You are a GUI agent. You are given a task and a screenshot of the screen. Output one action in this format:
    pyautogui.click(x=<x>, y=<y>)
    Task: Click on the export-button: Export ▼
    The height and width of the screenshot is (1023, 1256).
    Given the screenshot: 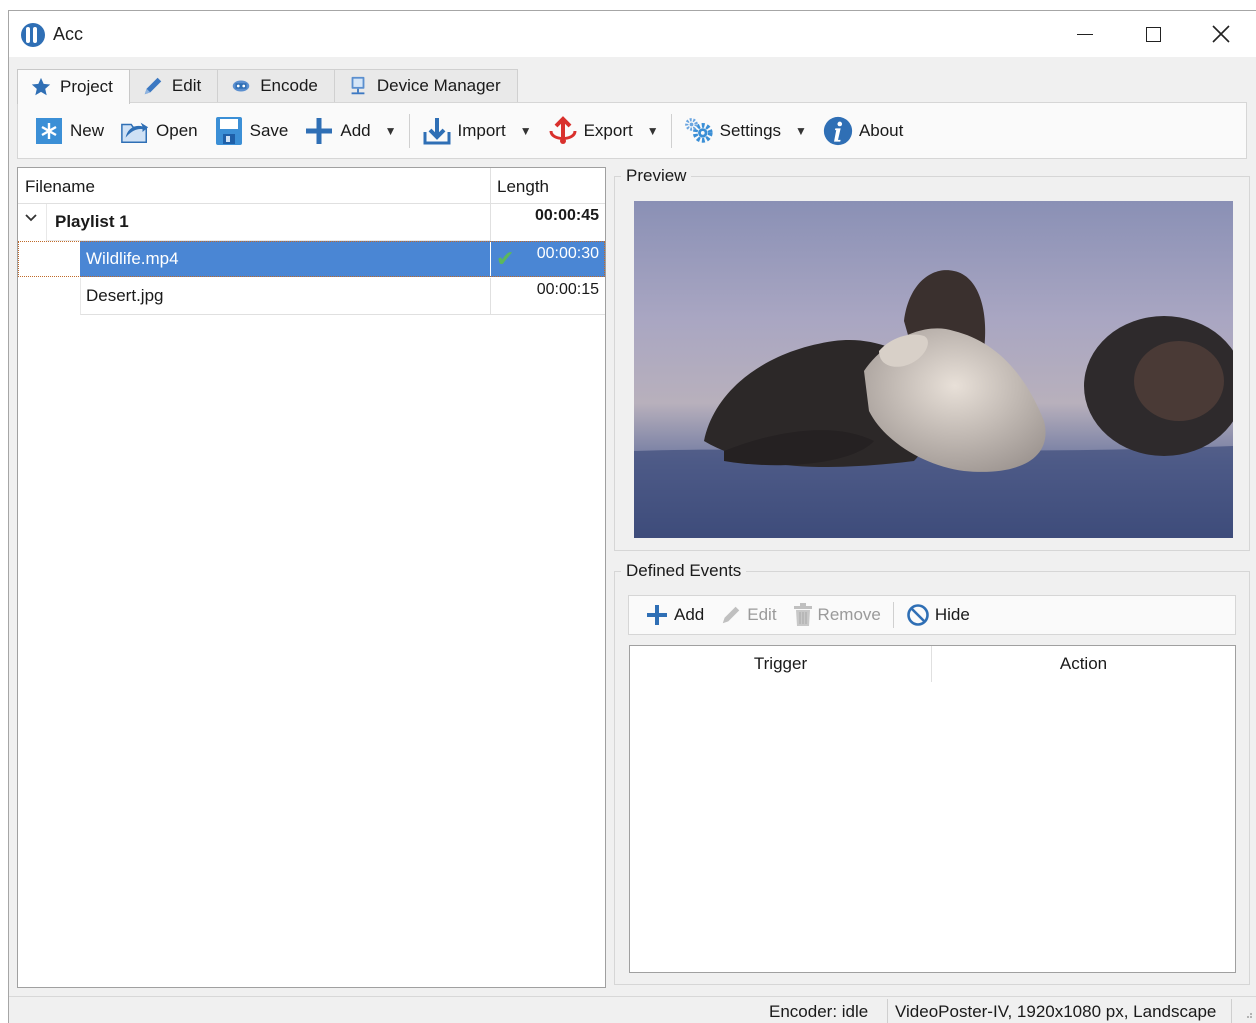 What is the action you would take?
    pyautogui.click(x=603, y=131)
    